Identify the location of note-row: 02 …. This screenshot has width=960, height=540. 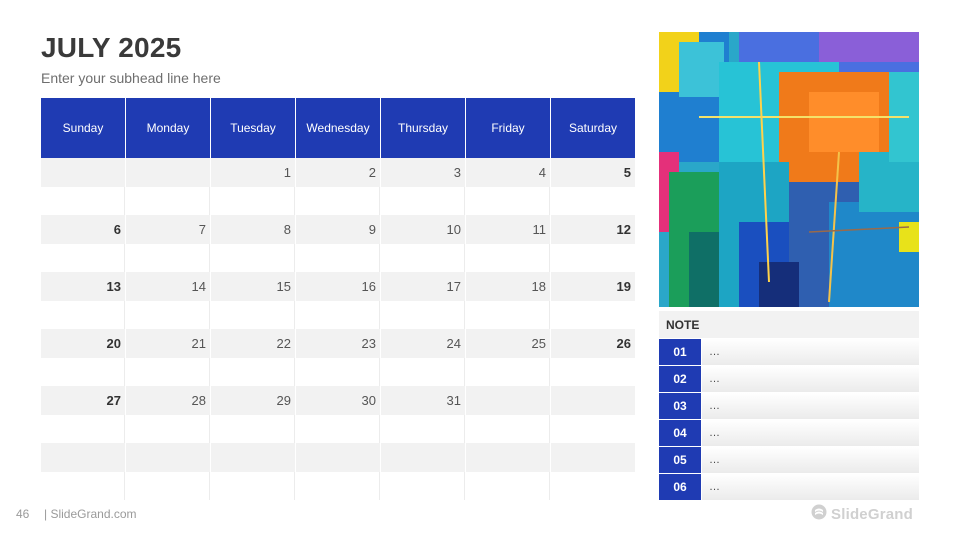
(789, 379).